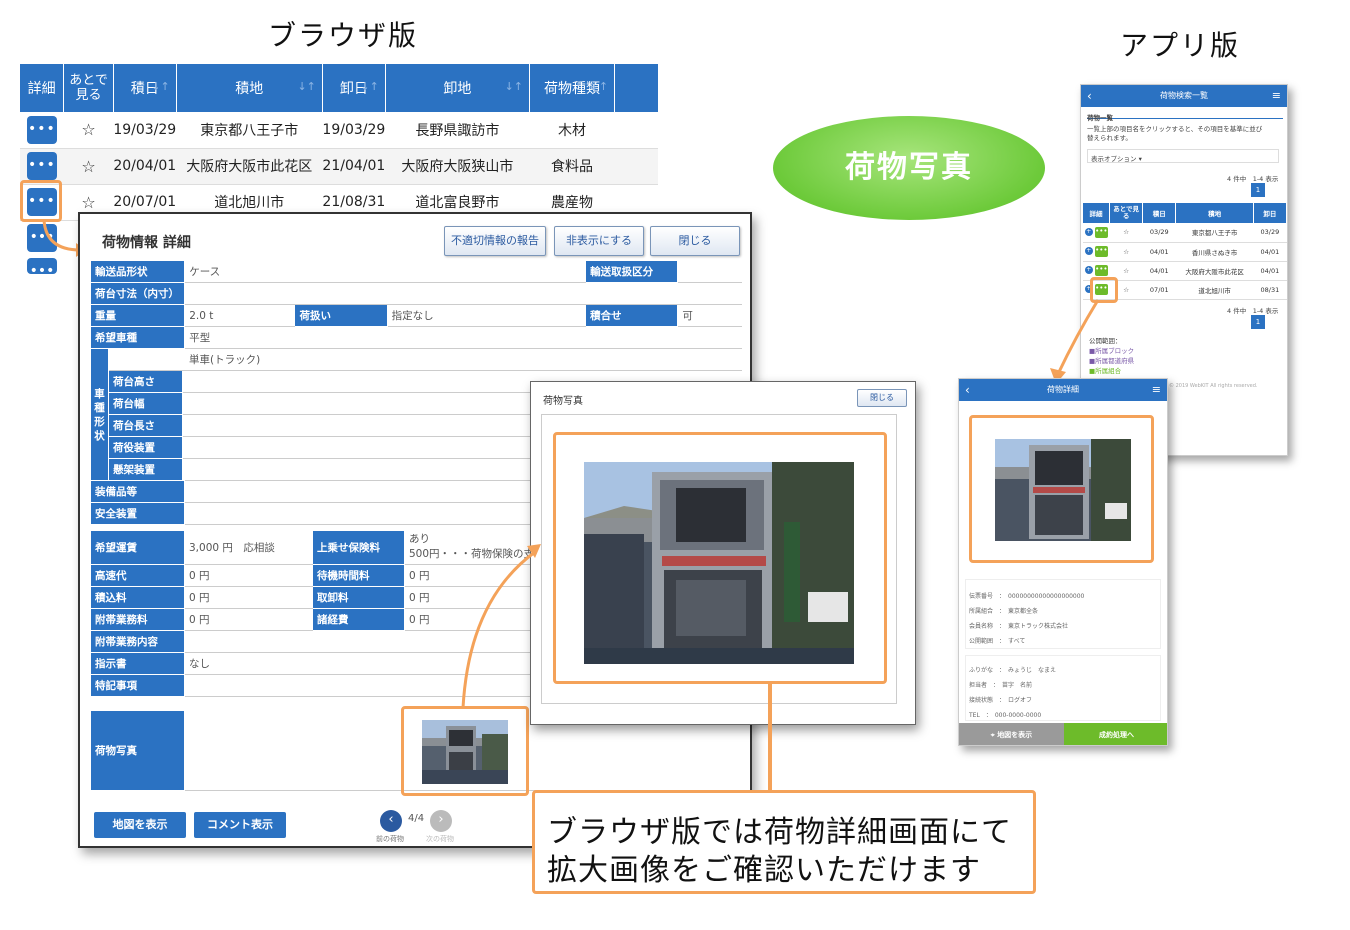 The image size is (1350, 930). Describe the element at coordinates (137, 685) in the screenshot. I see `label-notes: 特記事項` at that location.